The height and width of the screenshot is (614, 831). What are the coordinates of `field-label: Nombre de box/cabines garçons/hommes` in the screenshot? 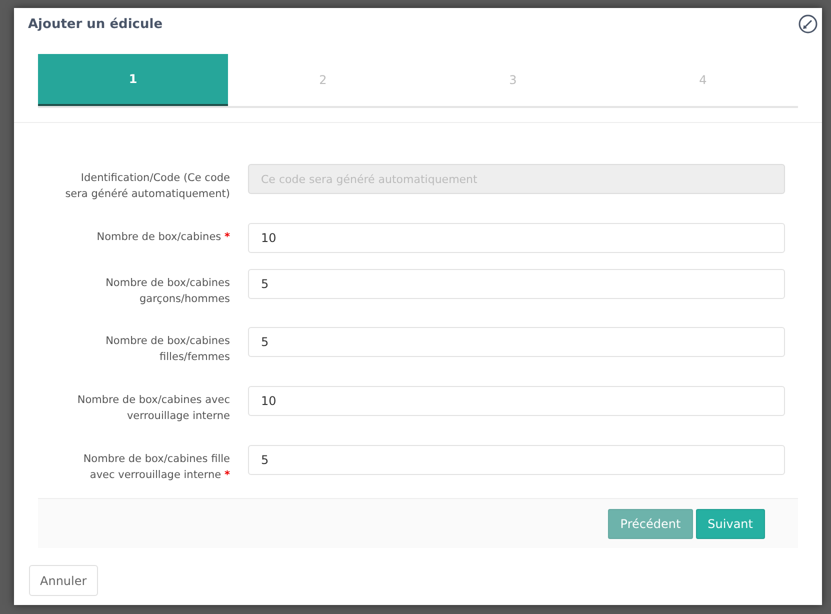 It's located at (167, 291).